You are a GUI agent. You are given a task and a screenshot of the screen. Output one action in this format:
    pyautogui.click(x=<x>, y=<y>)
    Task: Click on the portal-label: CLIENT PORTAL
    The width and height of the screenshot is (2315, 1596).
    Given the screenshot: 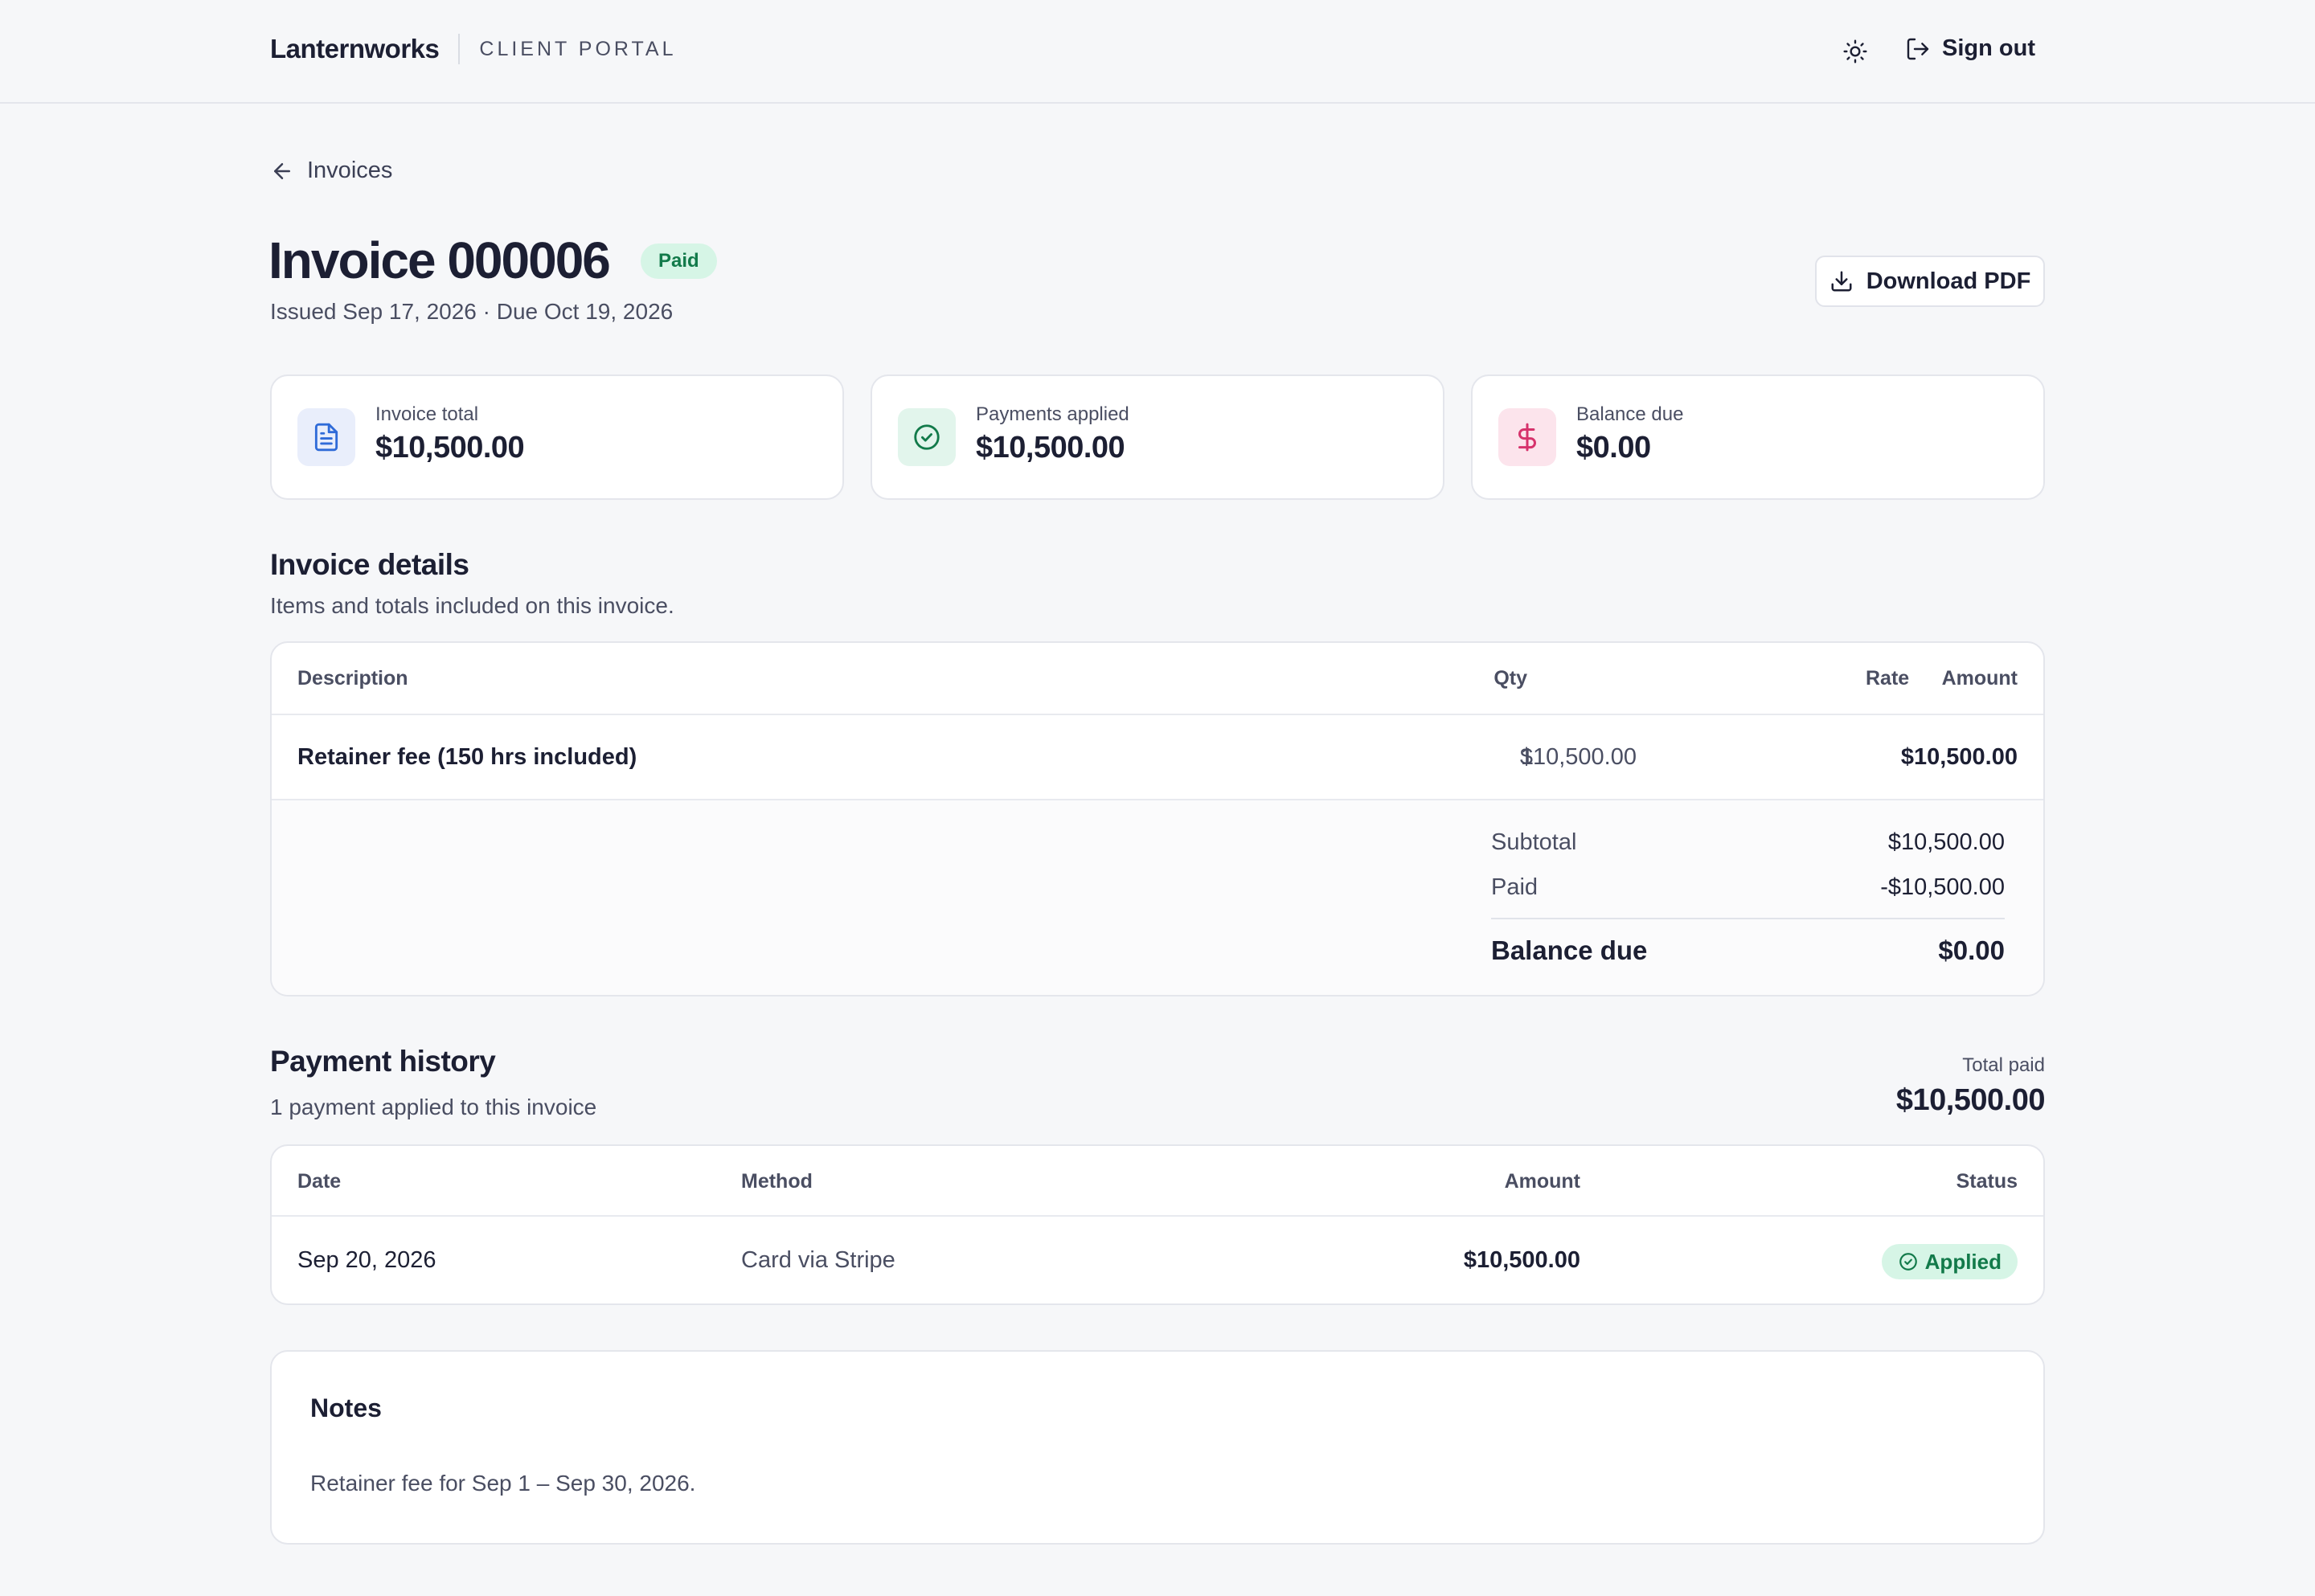 What is the action you would take?
    pyautogui.click(x=578, y=48)
    